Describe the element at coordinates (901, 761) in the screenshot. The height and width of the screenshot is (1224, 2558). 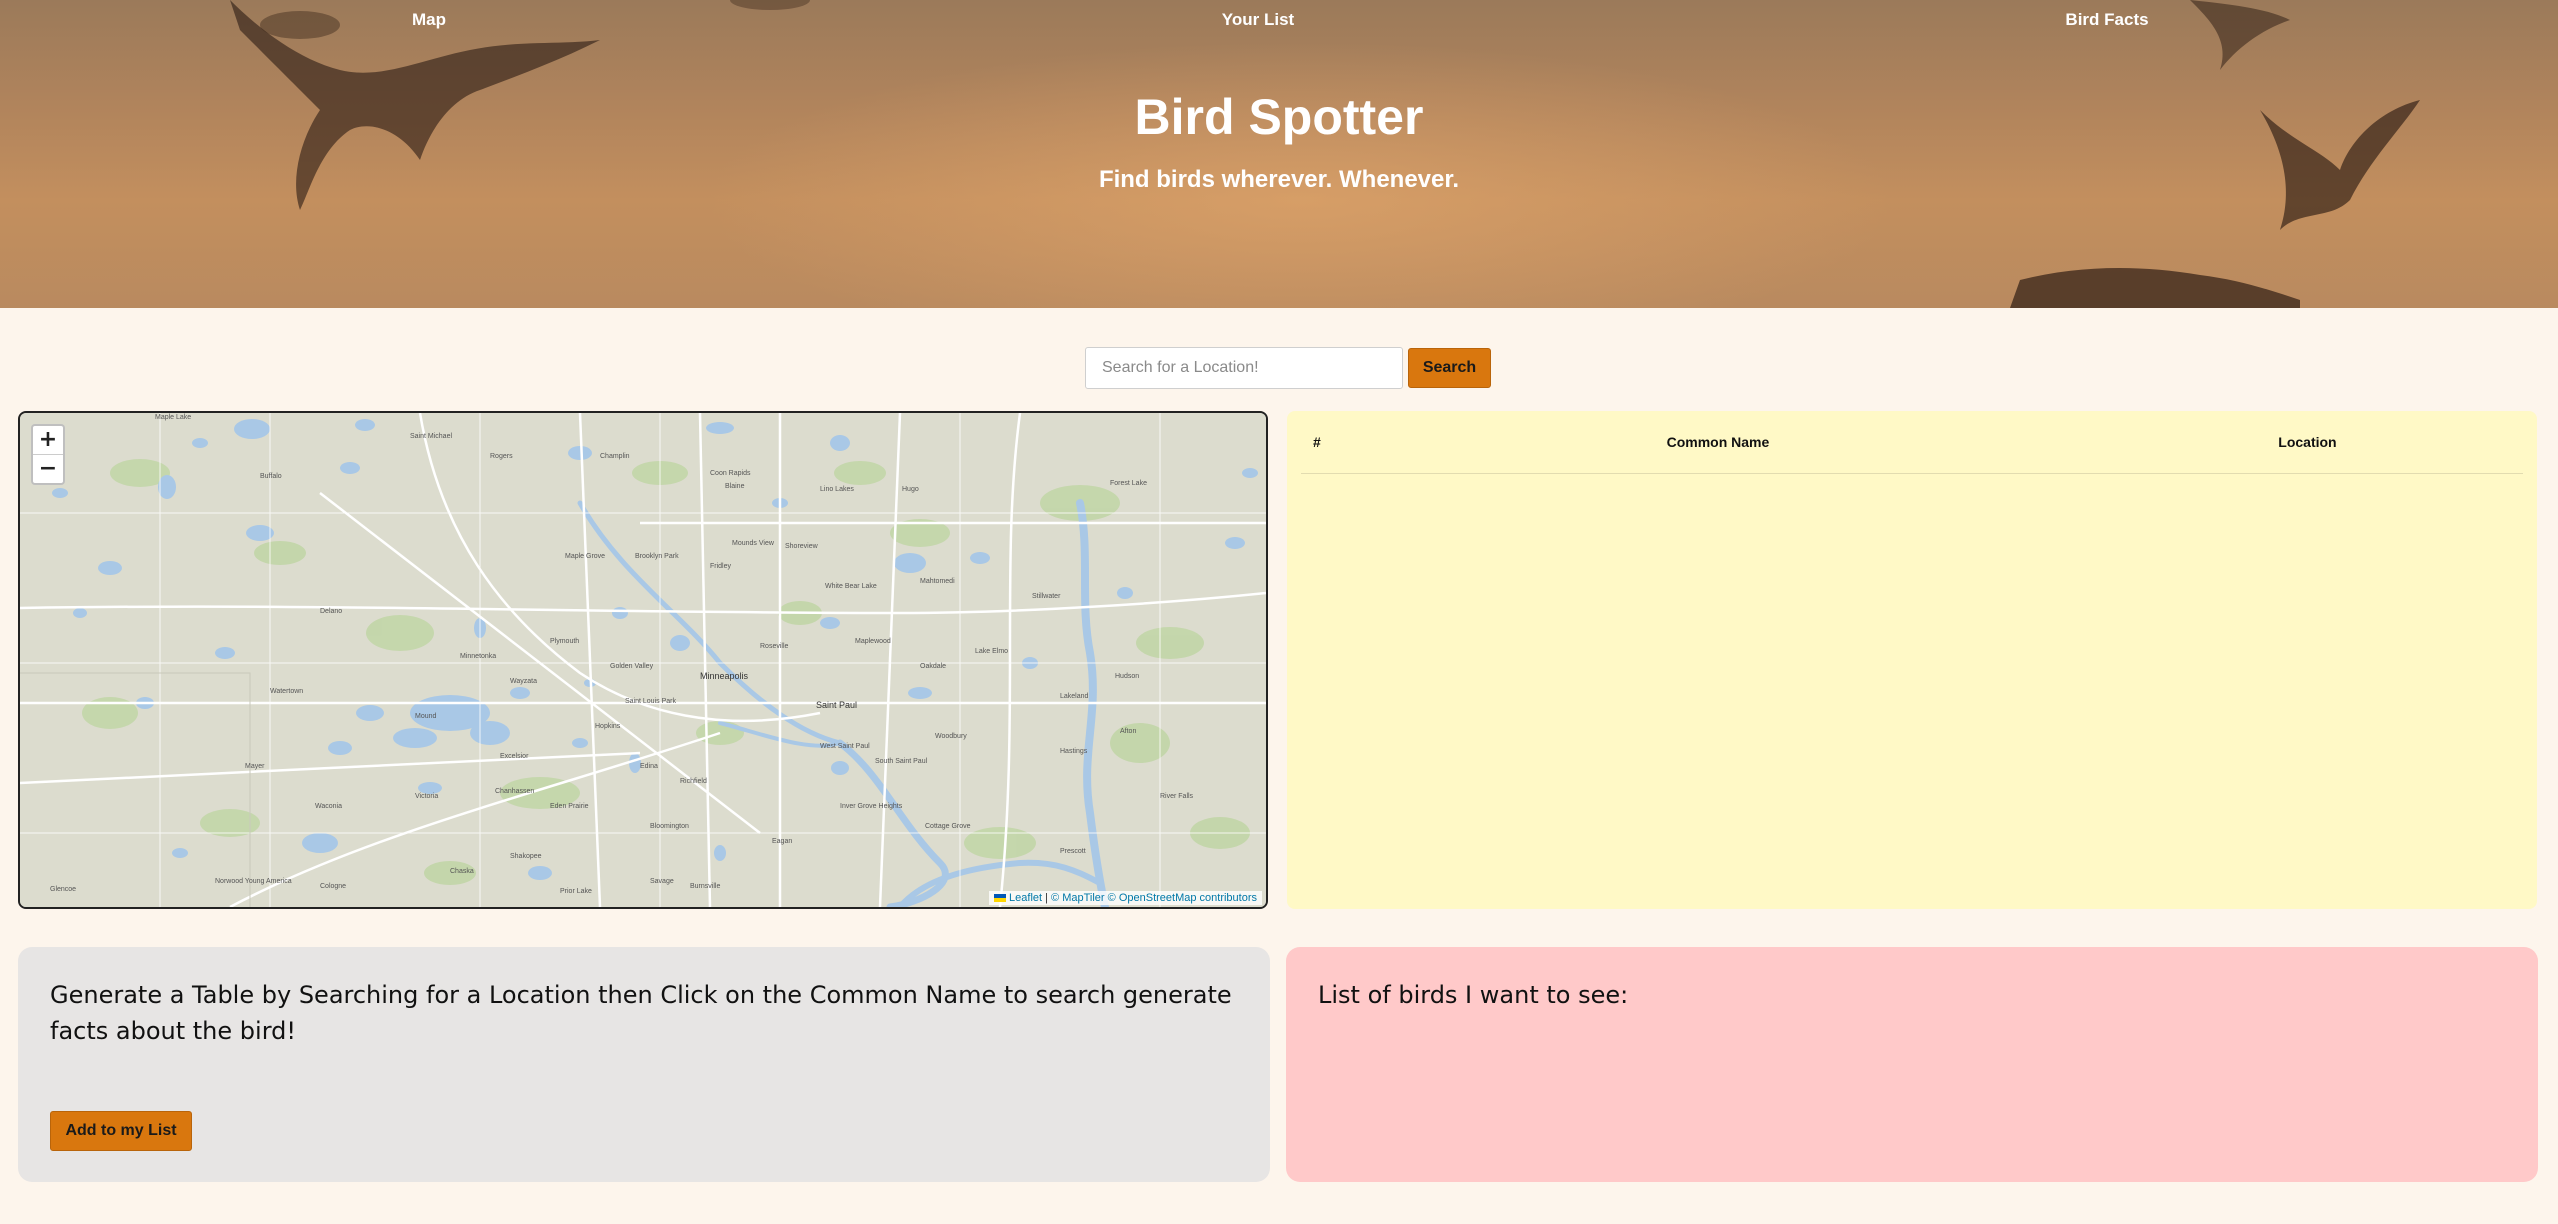
I see `map-label-south-saint-paul: South Saint Paul` at that location.